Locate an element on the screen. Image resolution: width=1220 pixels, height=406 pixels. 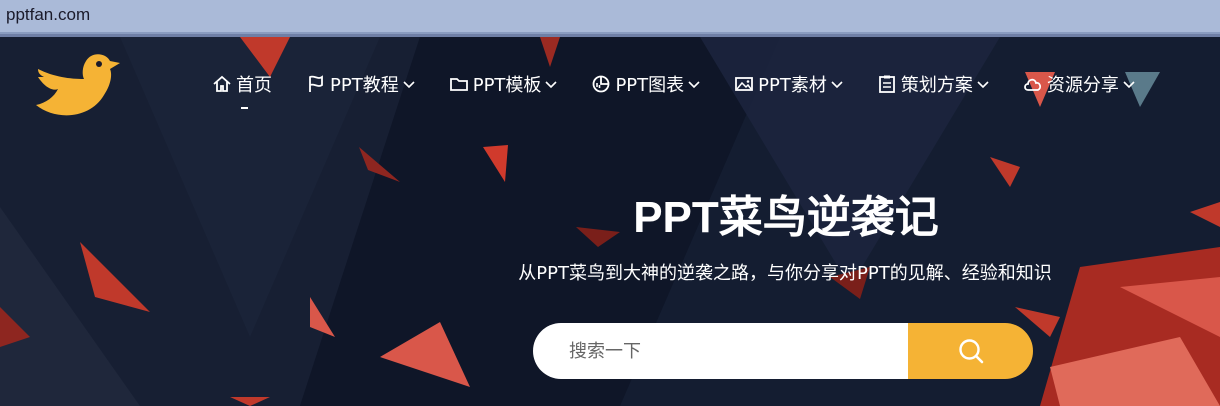
hero-subtitle: 从PPT菜鸟到大神的逆袭之路，与你分享对PPT的见解、经验和知识 is located at coordinates (785, 273).